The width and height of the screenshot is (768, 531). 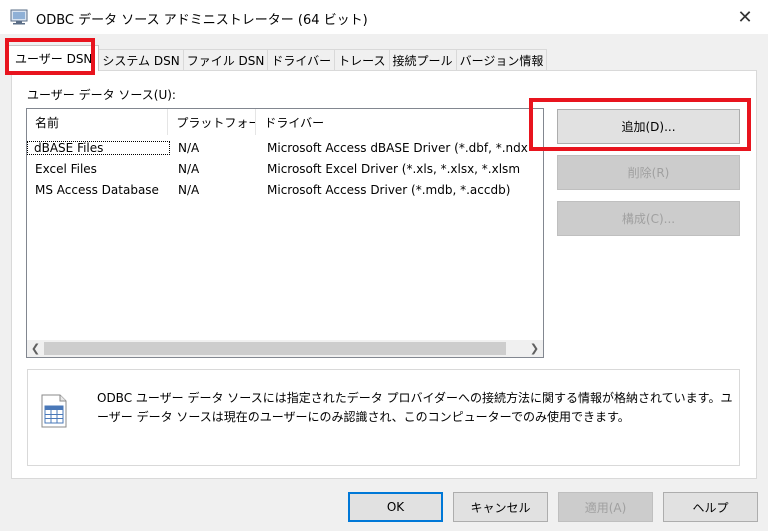 I want to click on column-header-name: 名前, so click(x=98, y=122).